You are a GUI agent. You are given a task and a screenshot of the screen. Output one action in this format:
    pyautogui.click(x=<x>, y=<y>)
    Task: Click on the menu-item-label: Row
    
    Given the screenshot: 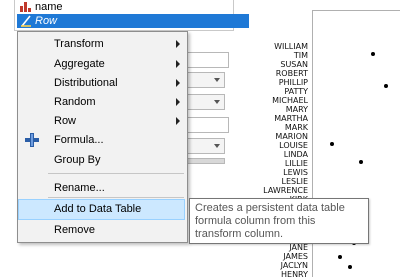 What is the action you would take?
    pyautogui.click(x=65, y=121)
    